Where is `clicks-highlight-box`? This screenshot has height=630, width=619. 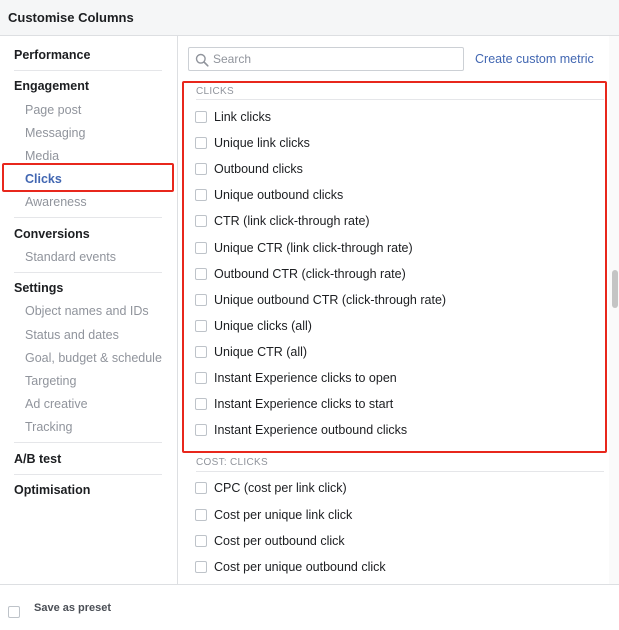
clicks-highlight-box is located at coordinates (88, 177).